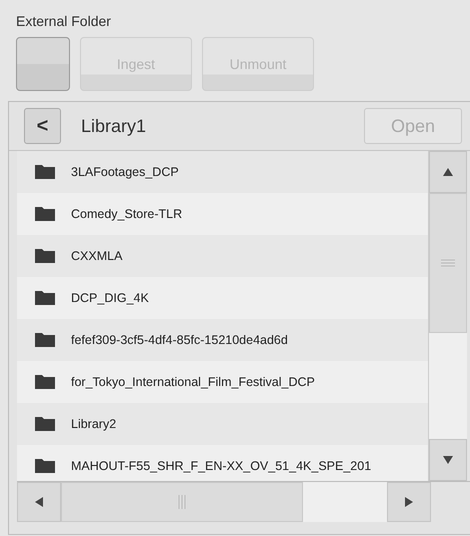 The width and height of the screenshot is (470, 536). I want to click on down-triangle-icon, so click(448, 460).